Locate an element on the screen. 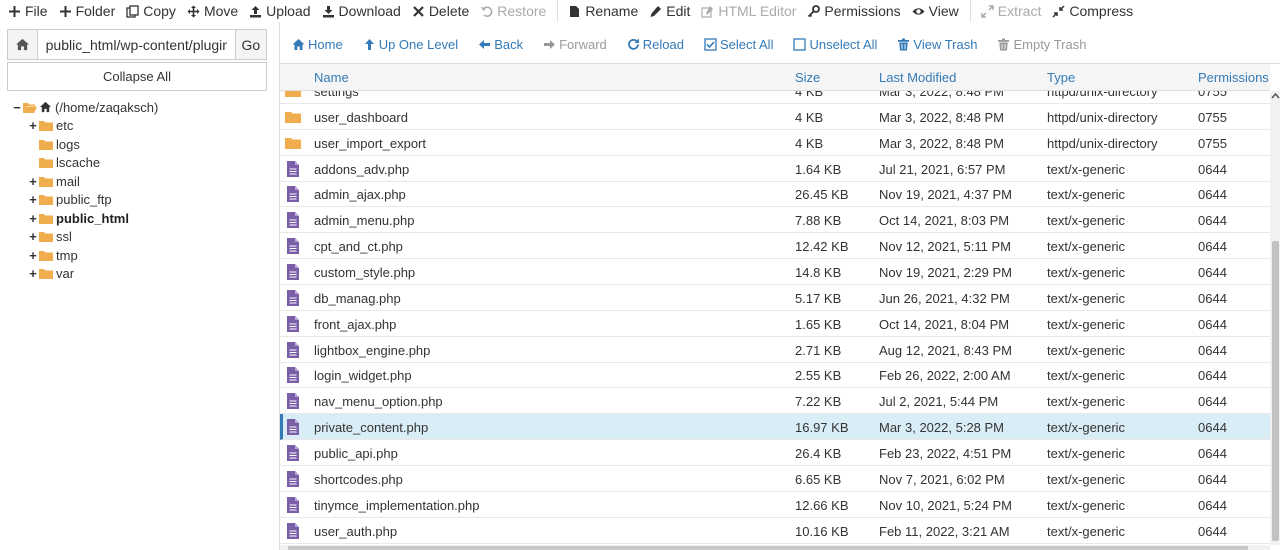 This screenshot has width=1280, height=550. file-name: nav_menu_option.php is located at coordinates (378, 401).